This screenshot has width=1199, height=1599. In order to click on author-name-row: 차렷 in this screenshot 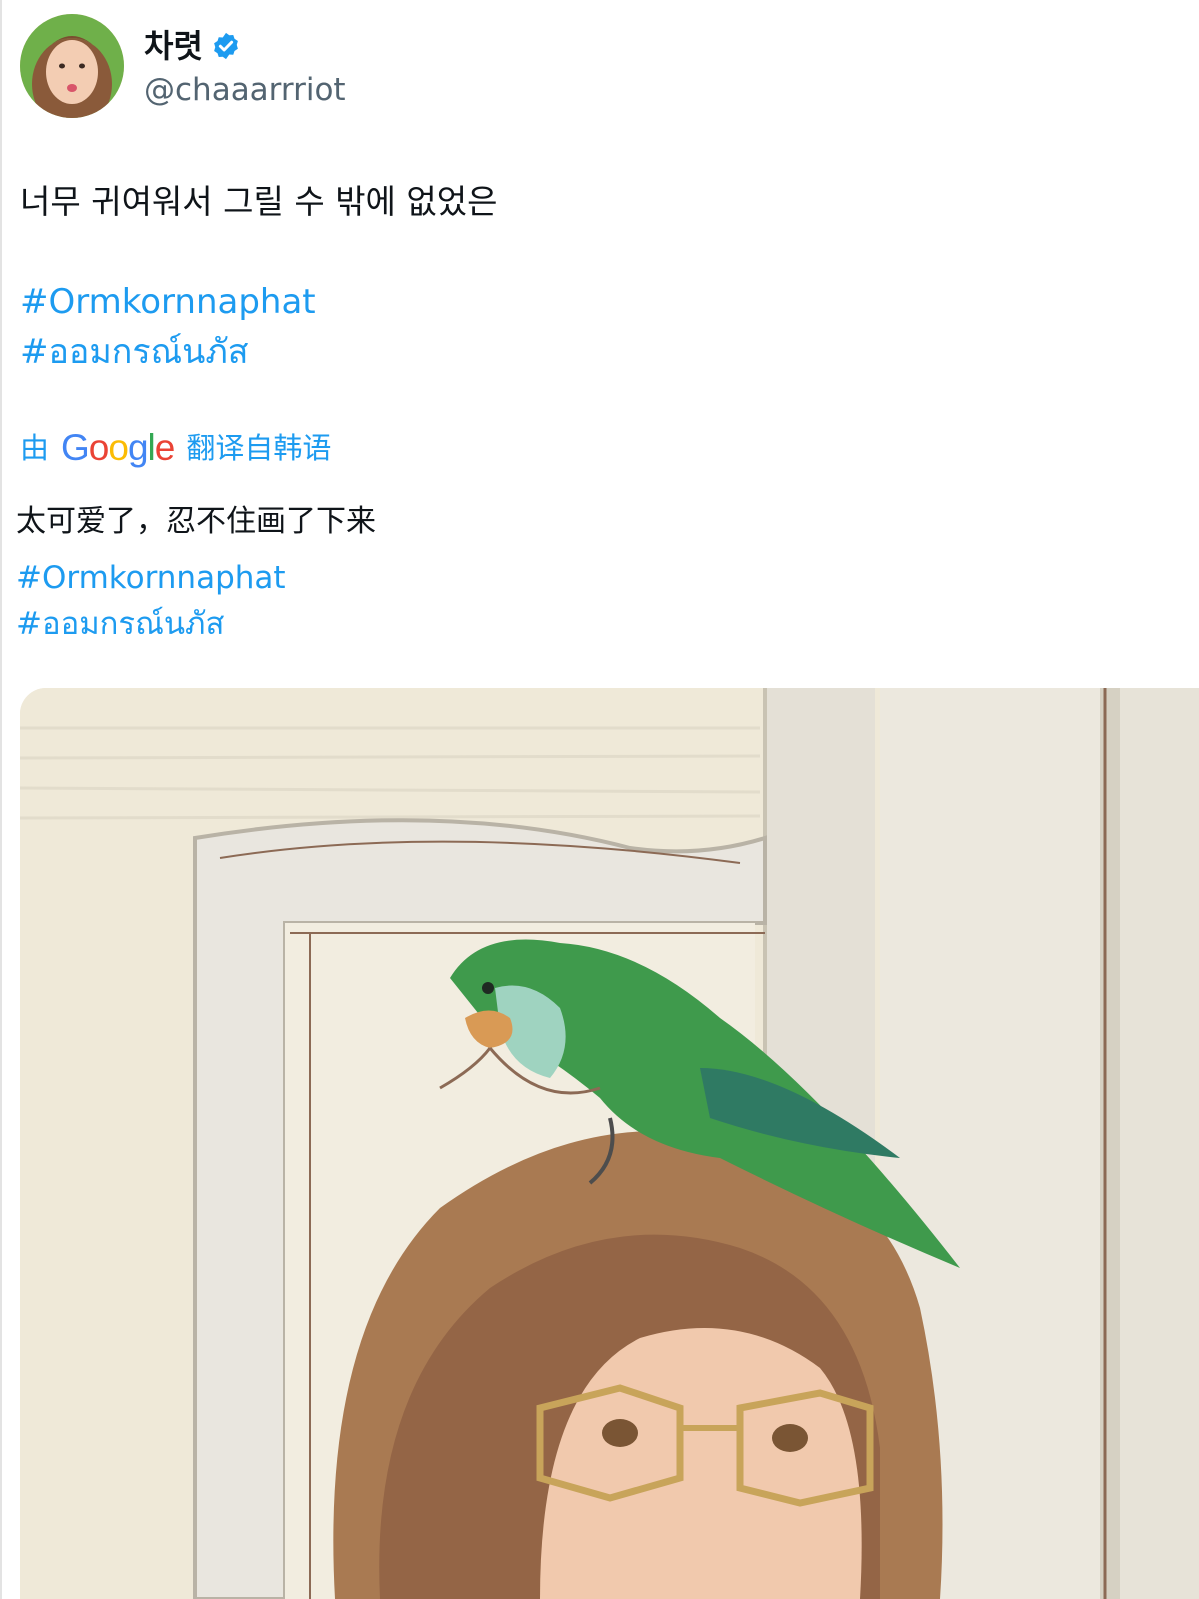, I will do `click(192, 46)`.